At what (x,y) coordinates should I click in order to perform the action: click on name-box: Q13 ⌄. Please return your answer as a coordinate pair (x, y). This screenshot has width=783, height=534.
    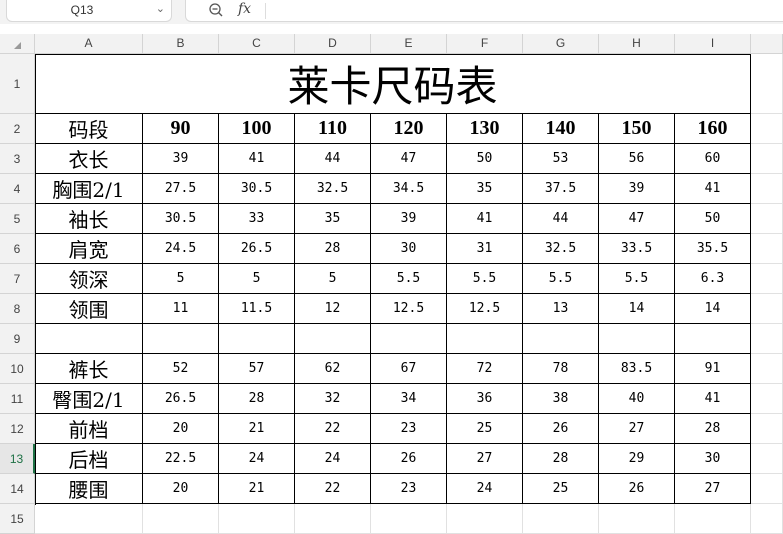
    Looking at the image, I should click on (89, 11).